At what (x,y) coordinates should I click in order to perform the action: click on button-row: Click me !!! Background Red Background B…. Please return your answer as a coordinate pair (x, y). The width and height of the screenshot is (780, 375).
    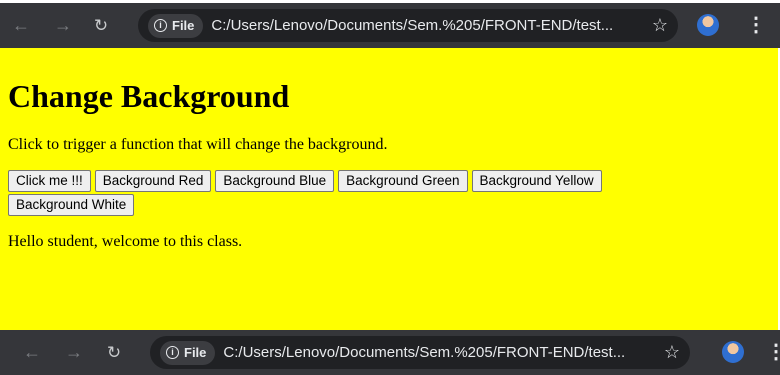
    Looking at the image, I should click on (358, 193).